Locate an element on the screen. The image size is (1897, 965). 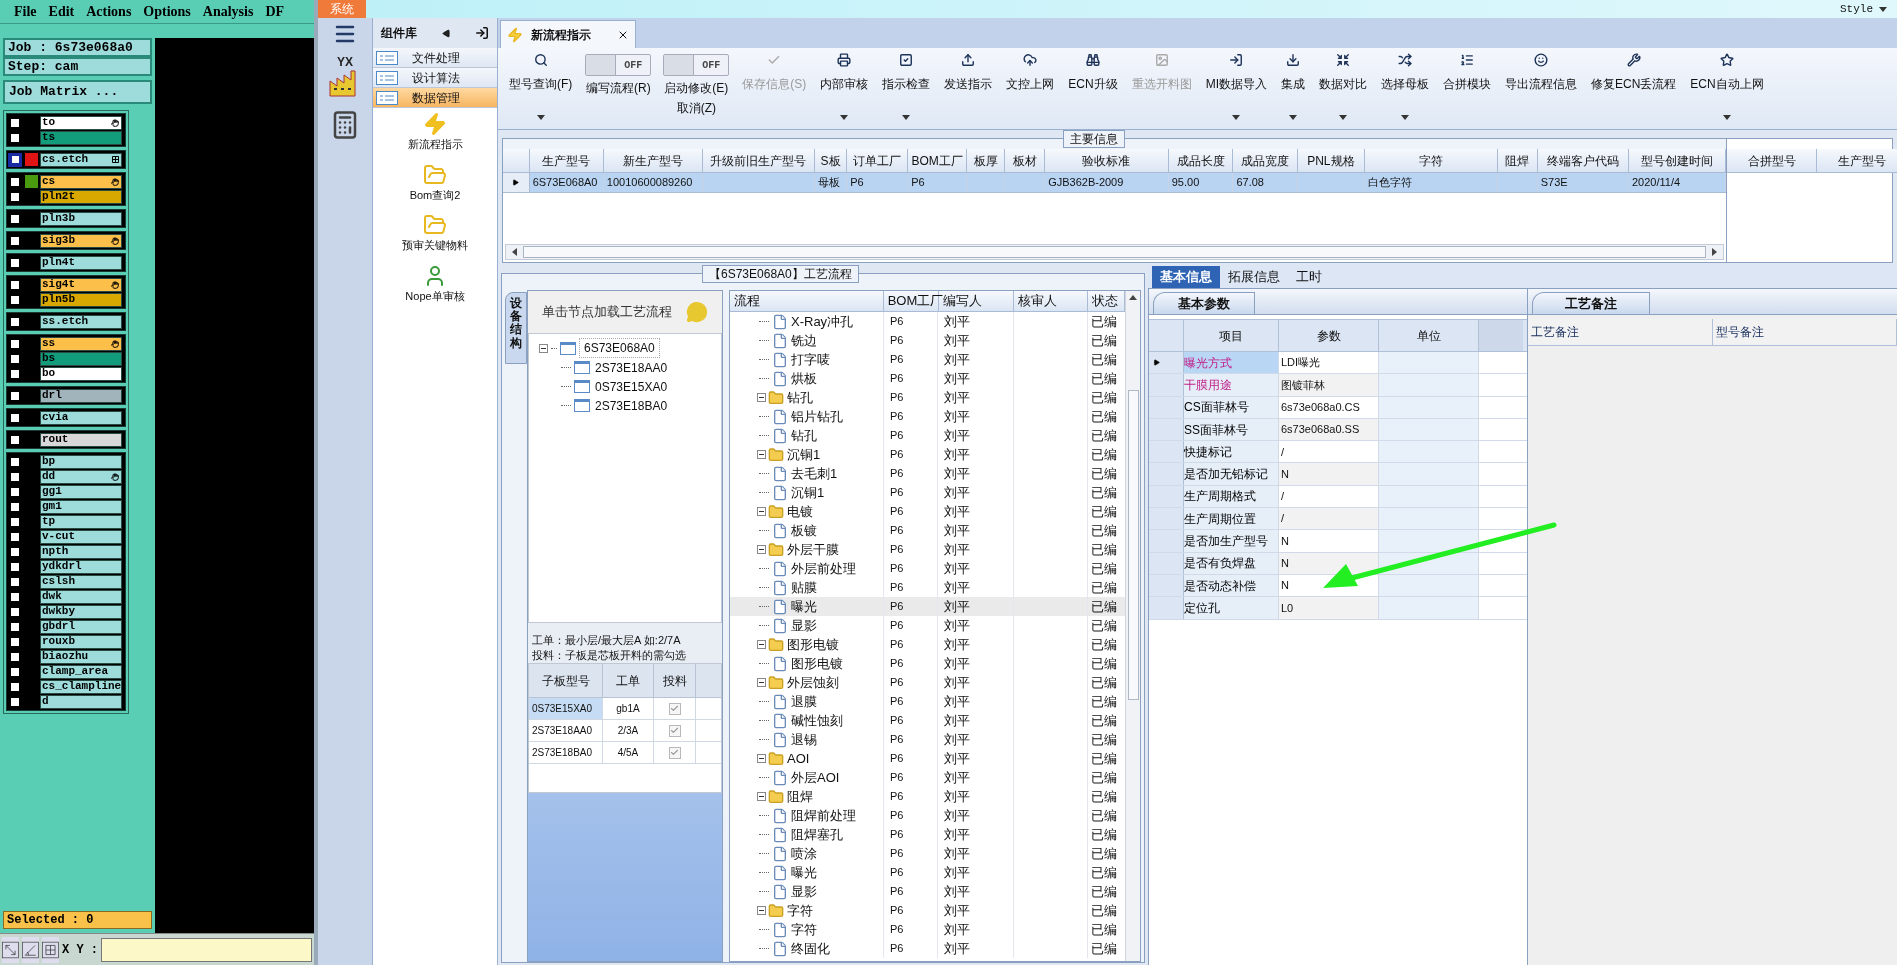
column-header: 编写人 is located at coordinates (976, 301).